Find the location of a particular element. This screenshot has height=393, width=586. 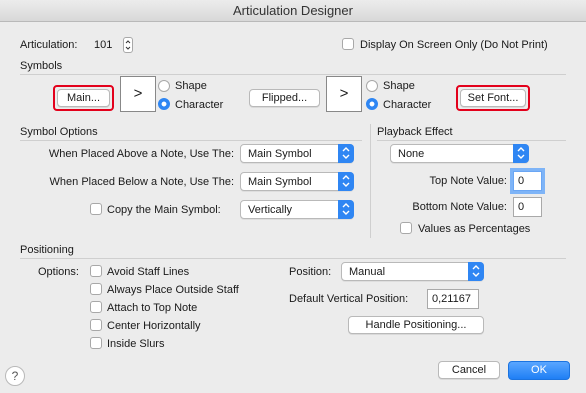

stepper-arrows-icon is located at coordinates (128, 45).